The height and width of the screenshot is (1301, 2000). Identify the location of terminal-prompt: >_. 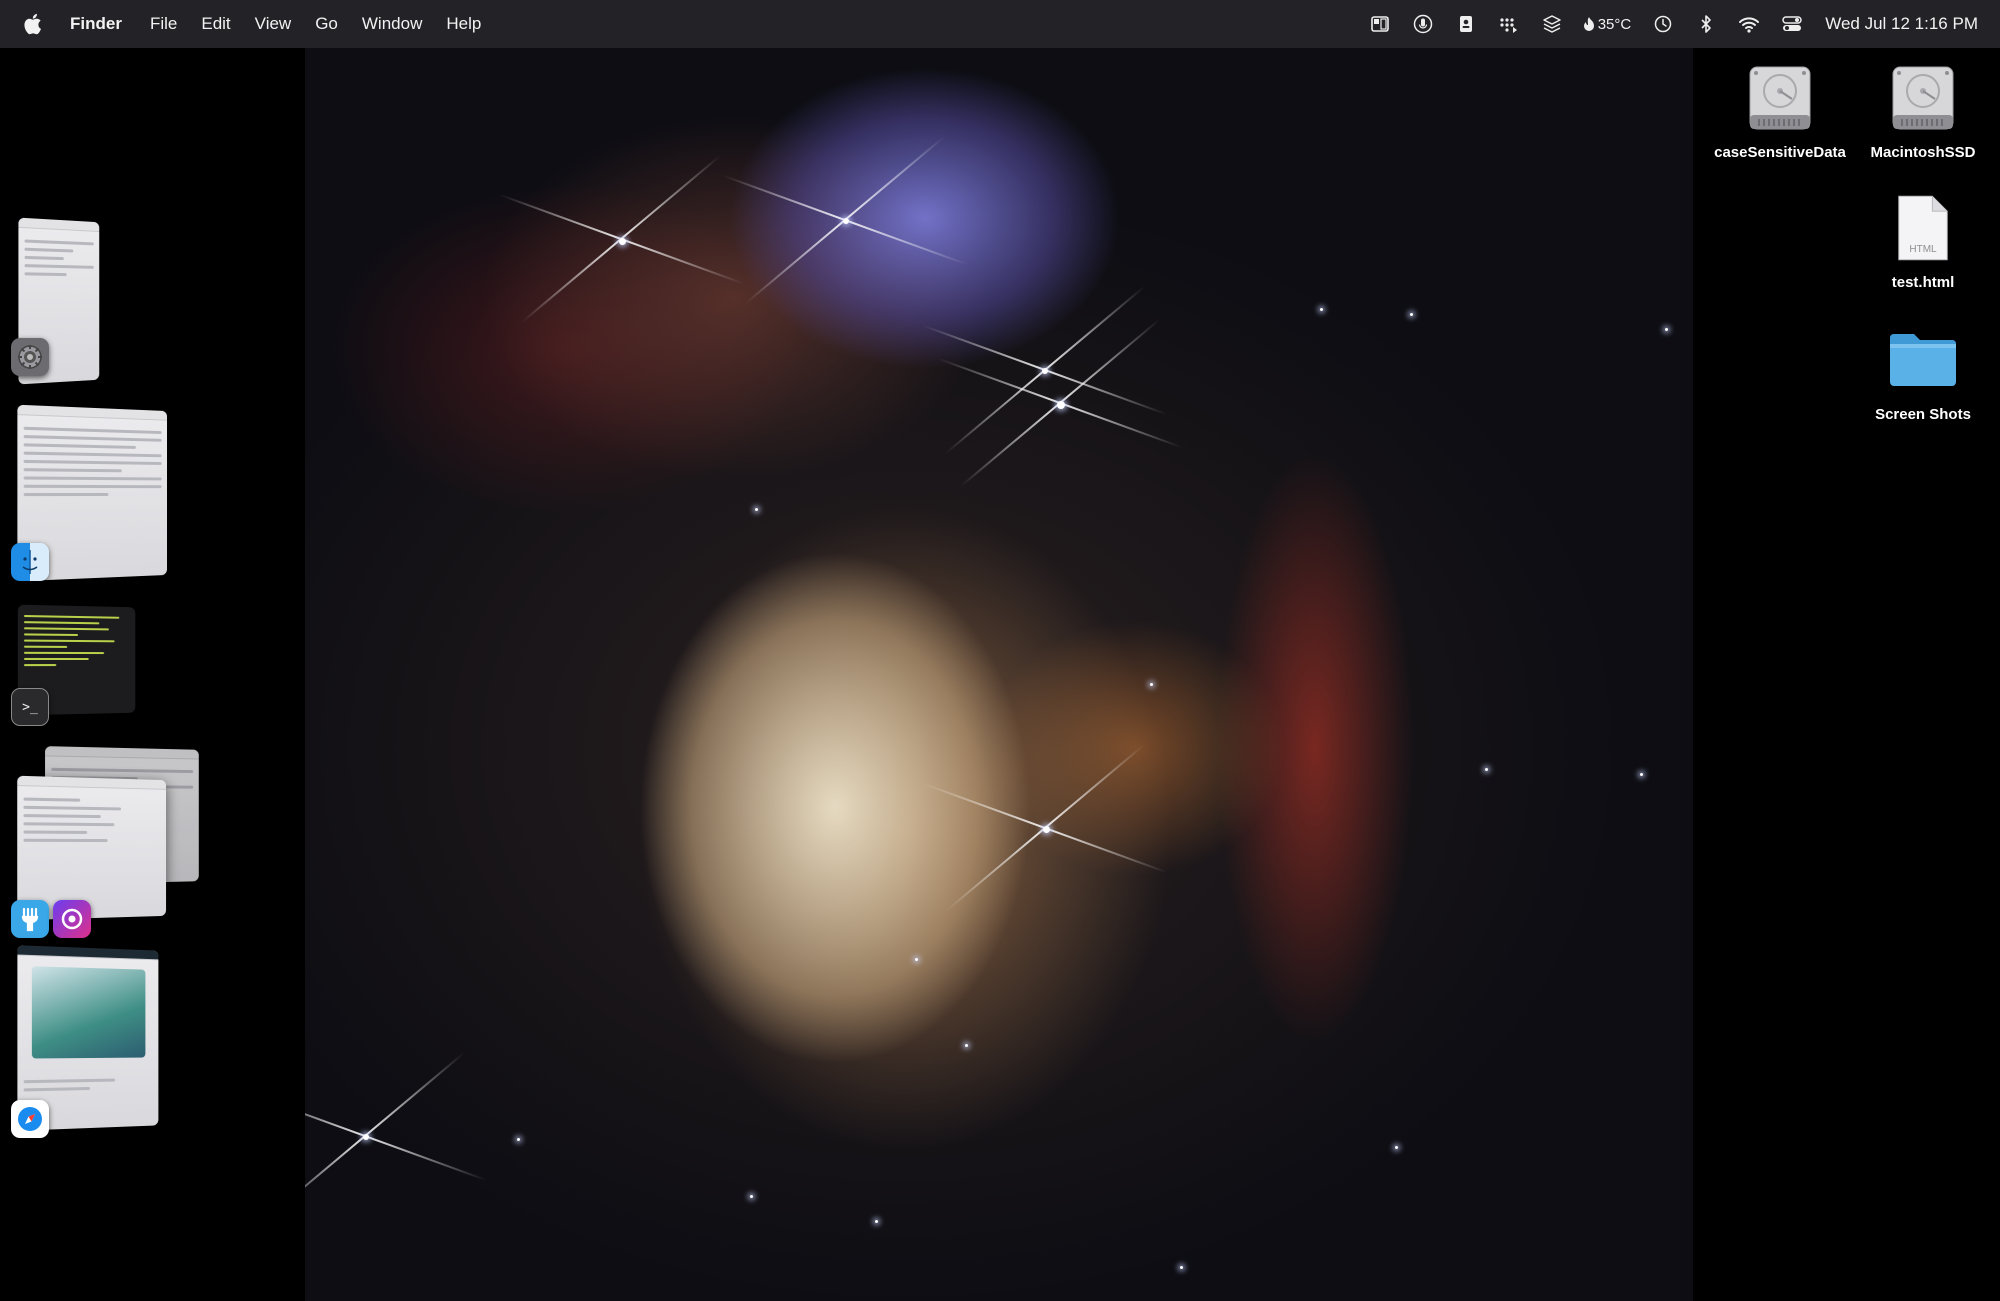
(30, 707).